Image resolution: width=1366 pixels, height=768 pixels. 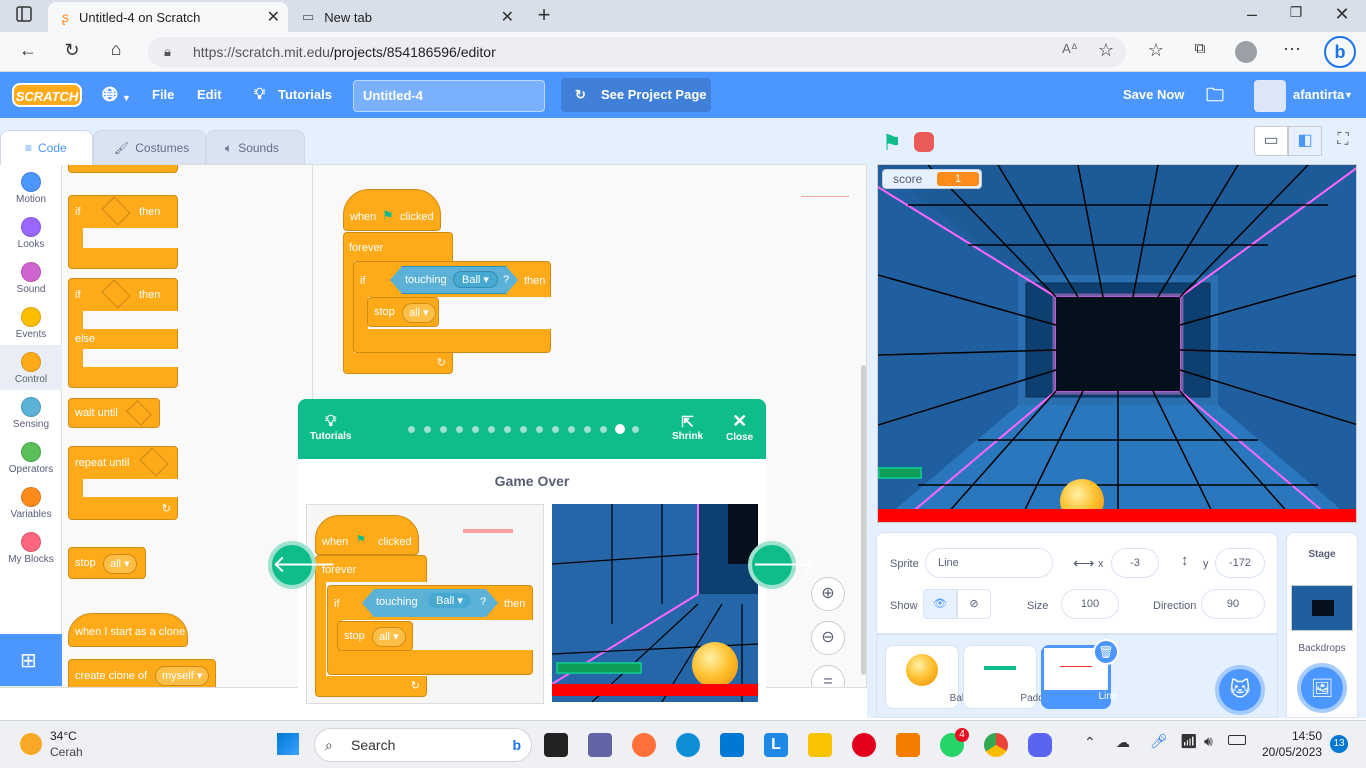 I want to click on tab-sounds: 🔈︎ Sounds, so click(x=255, y=147).